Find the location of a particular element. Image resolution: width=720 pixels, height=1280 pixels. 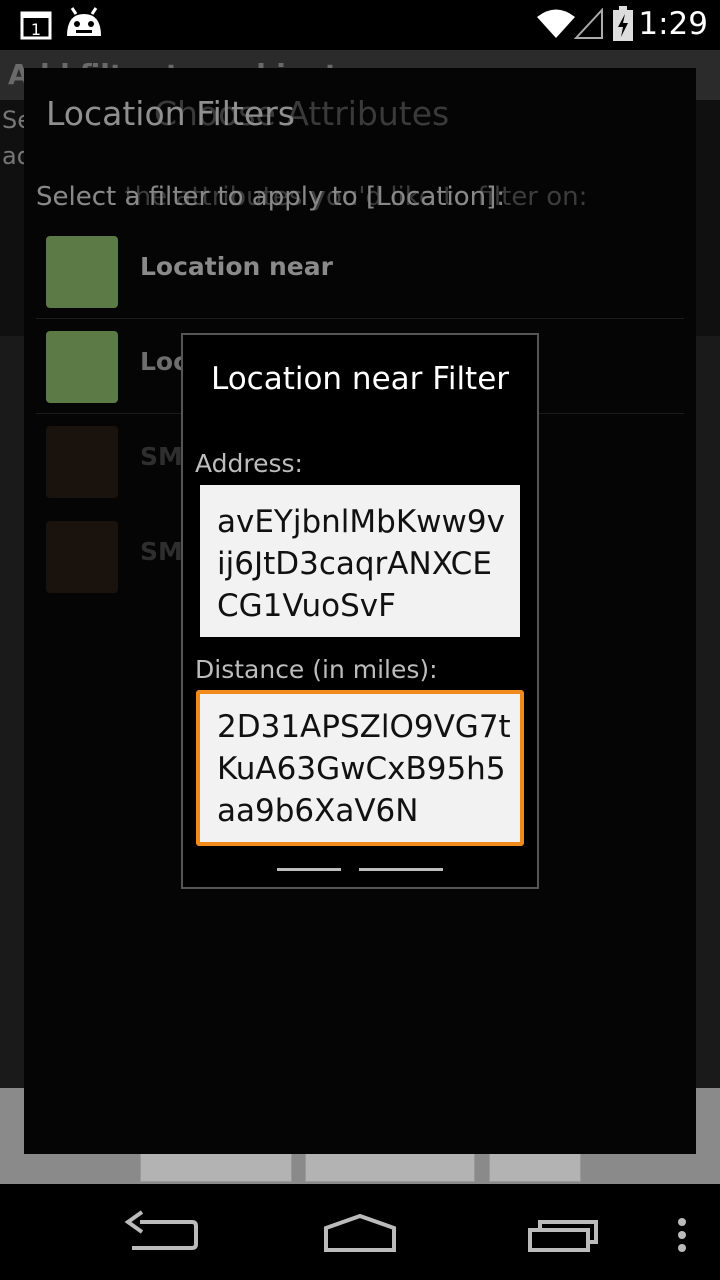

status-bar: 1 1:29 is located at coordinates (360, 25).